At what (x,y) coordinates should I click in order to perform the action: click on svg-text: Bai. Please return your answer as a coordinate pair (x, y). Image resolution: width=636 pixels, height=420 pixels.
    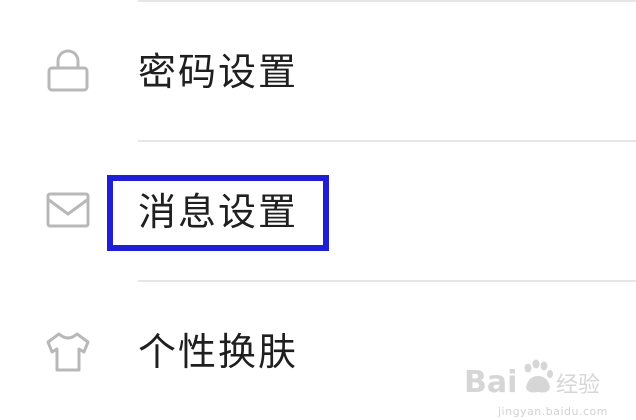
    Looking at the image, I should click on (490, 382).